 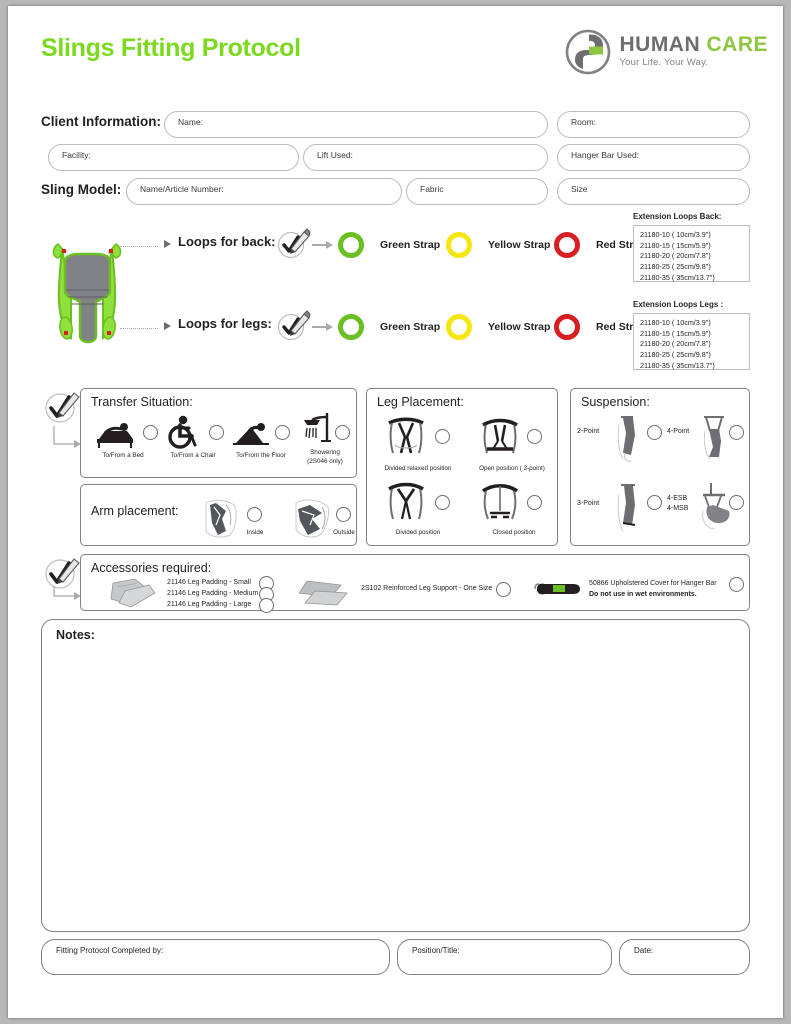 I want to click on connector-arrow-panels-icon, so click(x=67, y=437).